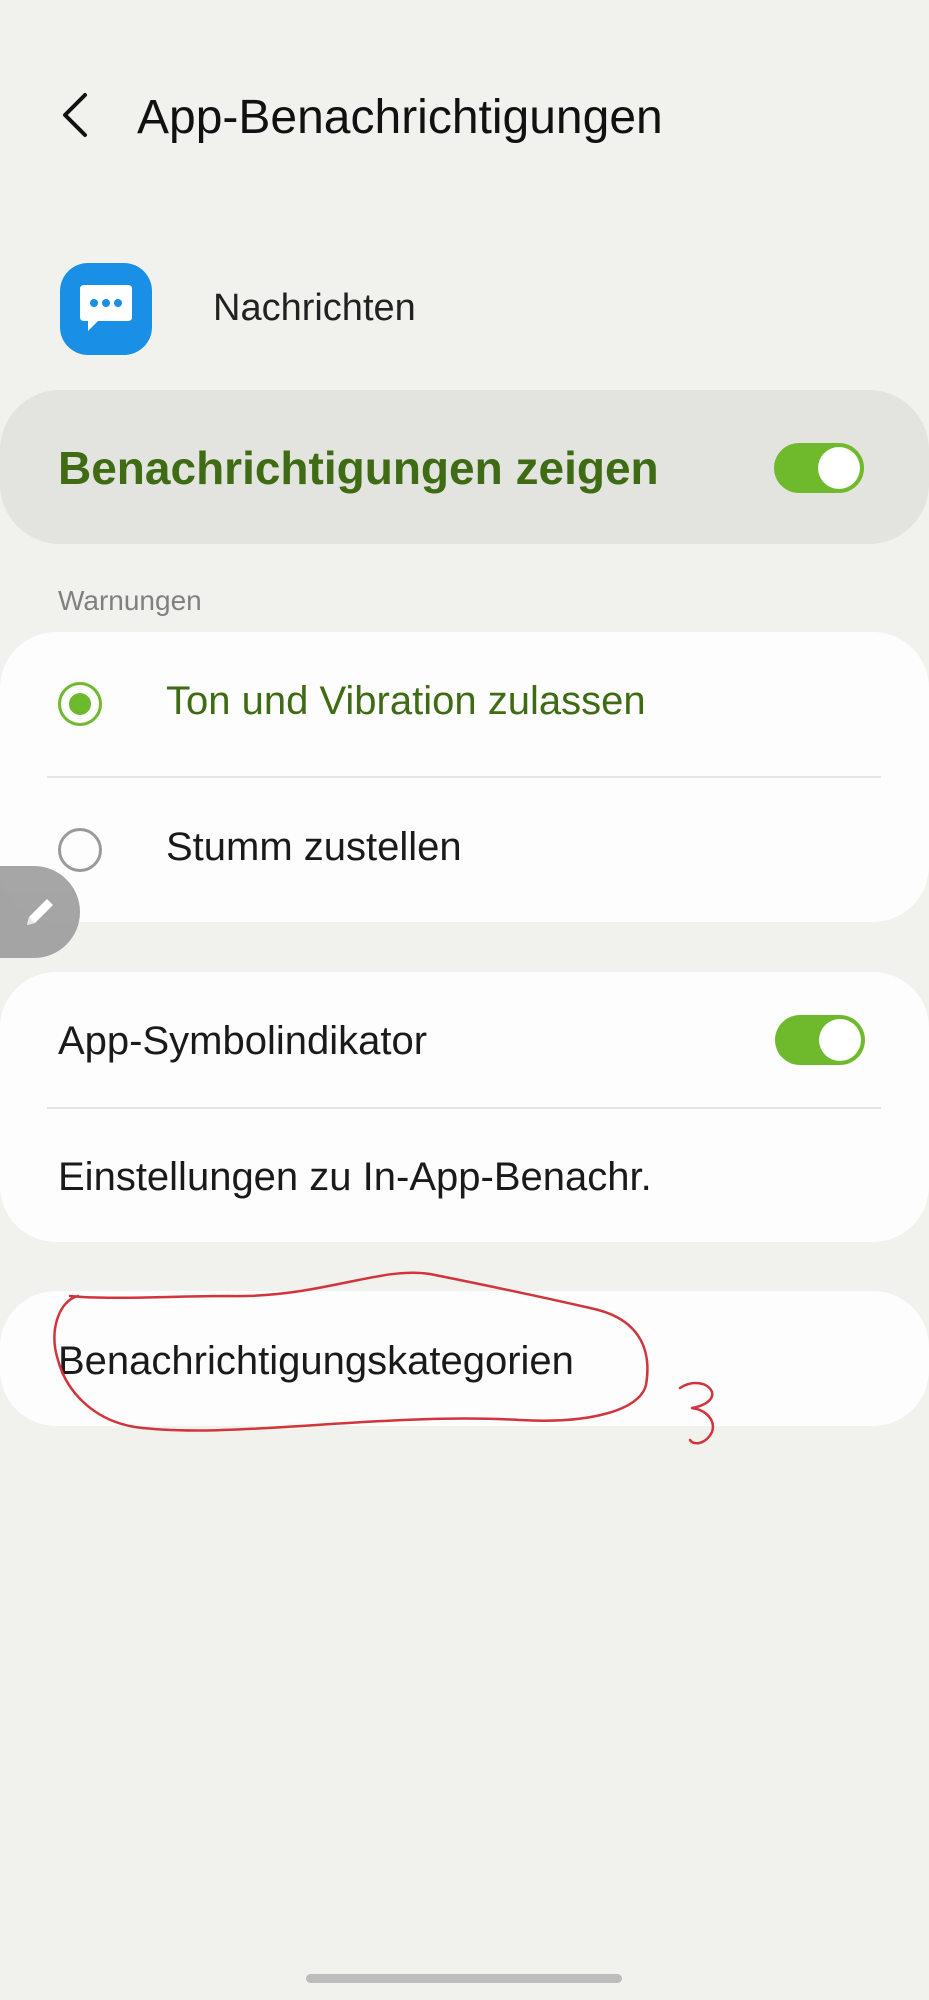  I want to click on chat-bubble-icon, so click(106, 308).